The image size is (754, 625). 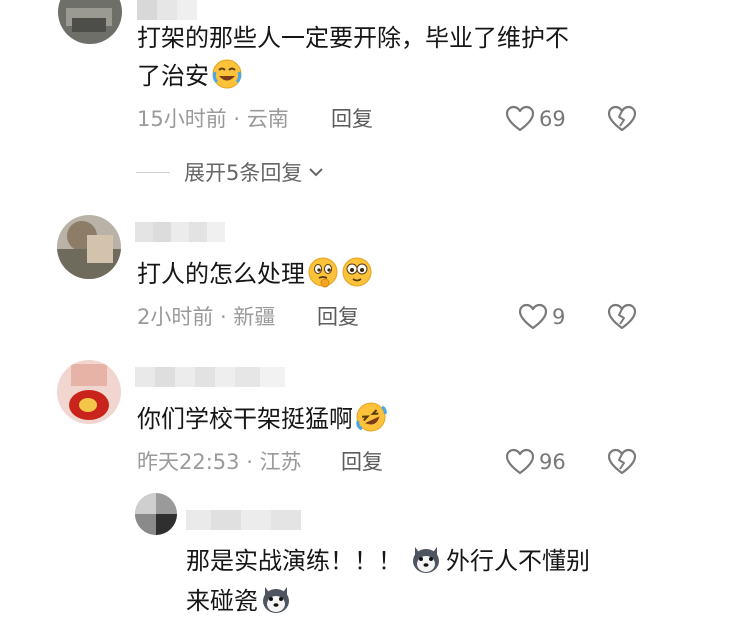 What do you see at coordinates (357, 277) in the screenshot?
I see `wide-eyes-emoji` at bounding box center [357, 277].